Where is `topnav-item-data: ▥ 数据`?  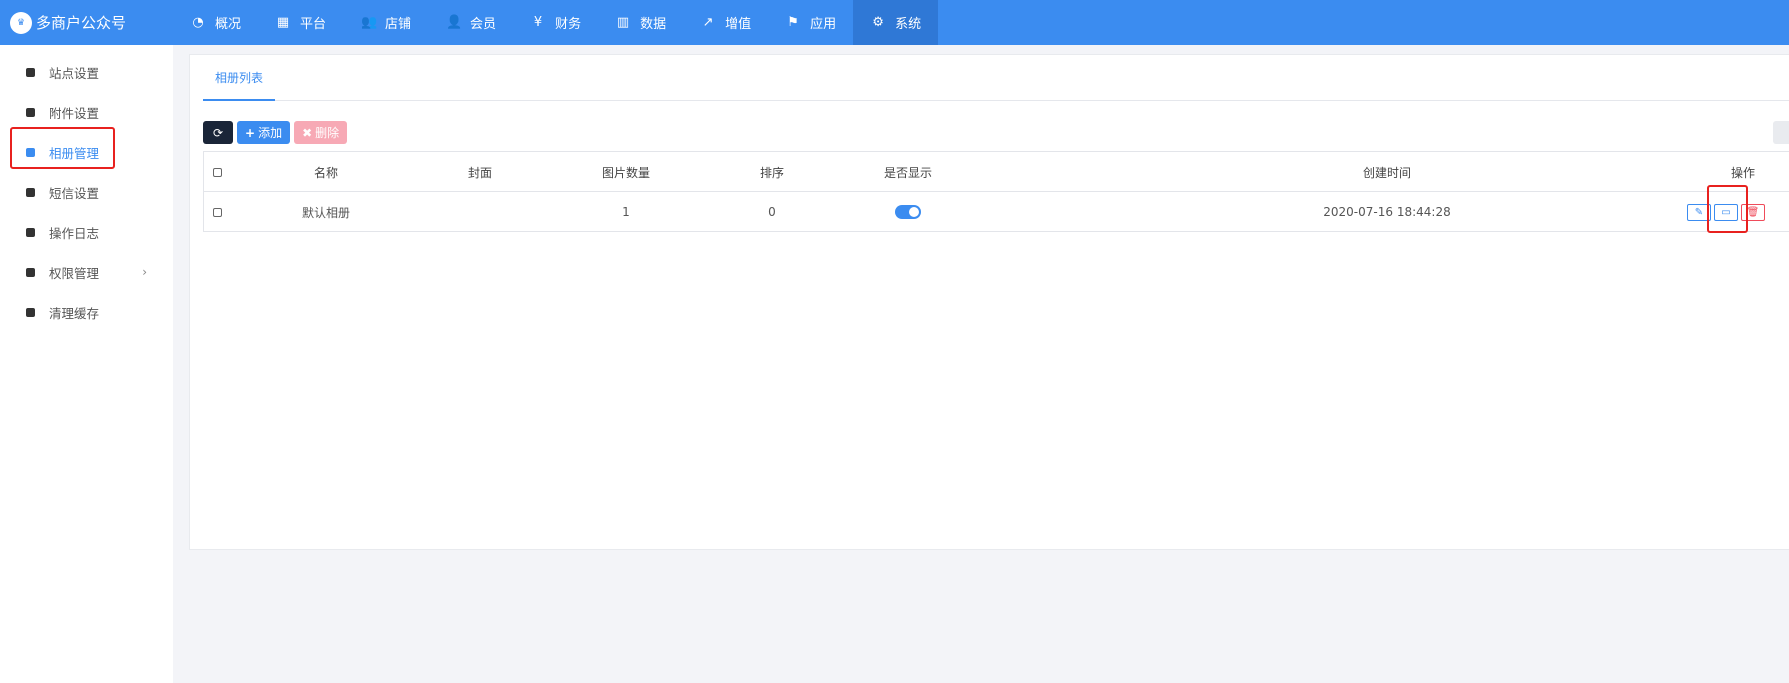 topnav-item-data: ▥ 数据 is located at coordinates (640, 22).